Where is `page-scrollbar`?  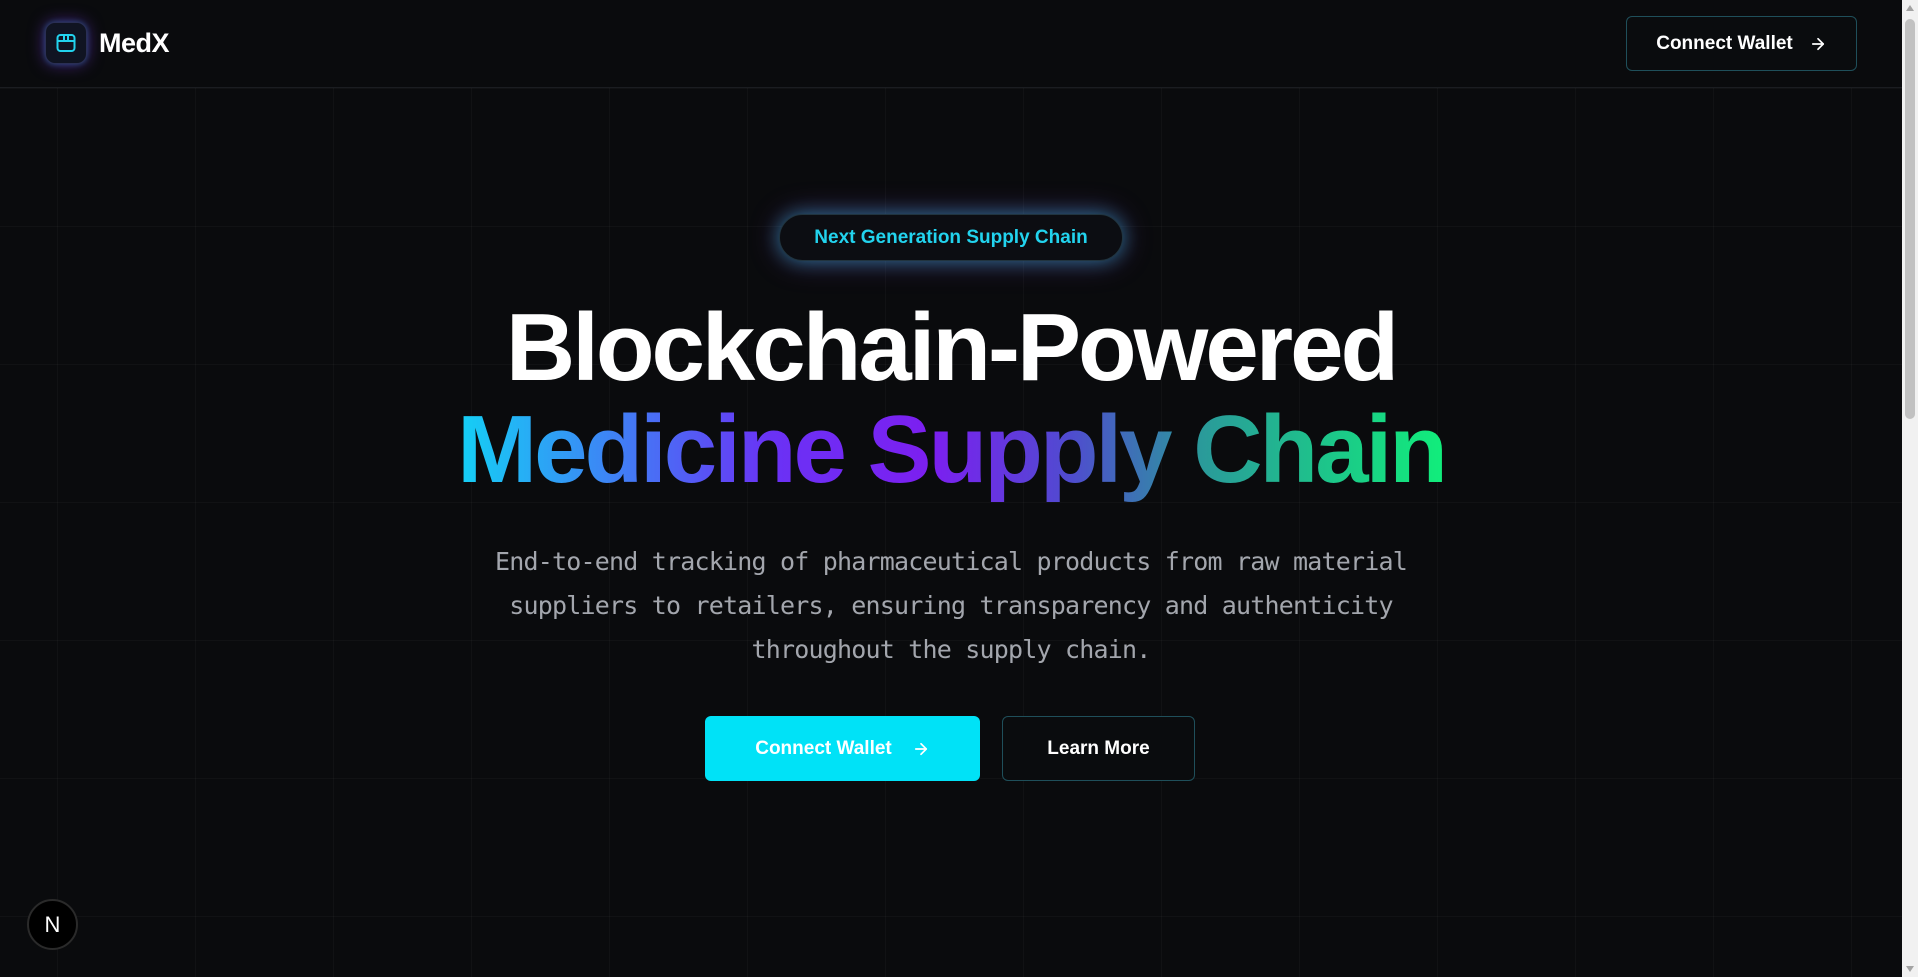 page-scrollbar is located at coordinates (1910, 488).